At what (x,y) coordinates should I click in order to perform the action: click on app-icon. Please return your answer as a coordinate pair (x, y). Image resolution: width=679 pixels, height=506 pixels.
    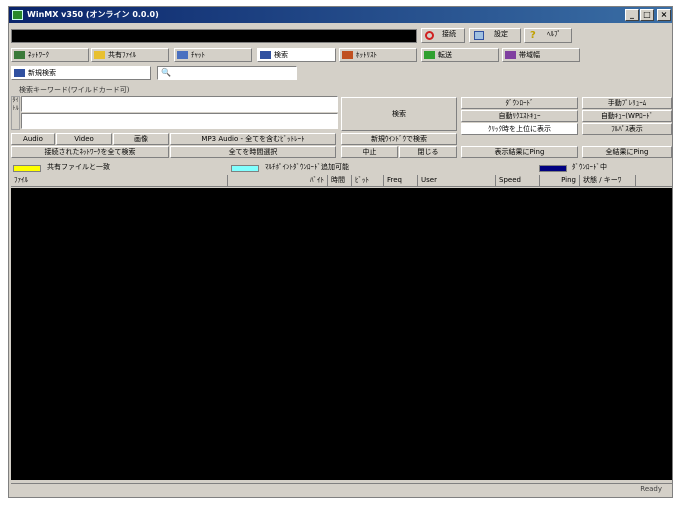
    Looking at the image, I should click on (17, 15).